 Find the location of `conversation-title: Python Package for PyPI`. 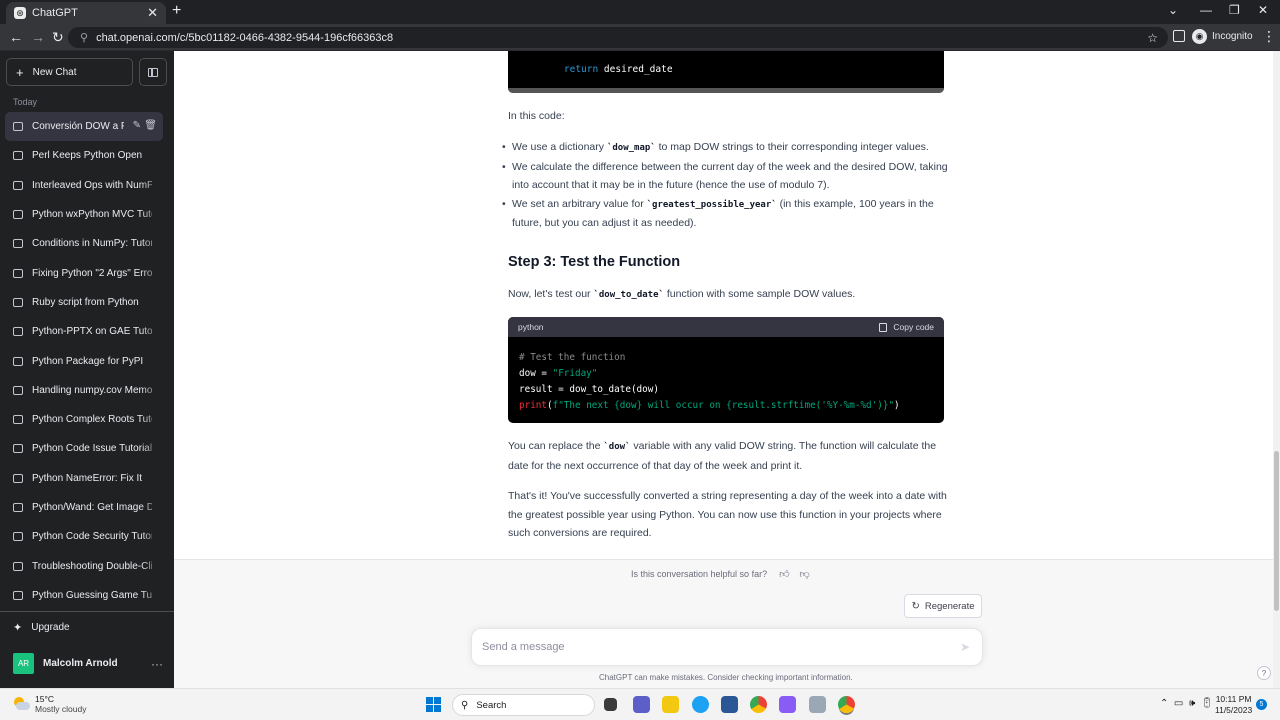

conversation-title: Python Package for PyPI is located at coordinates (88, 361).